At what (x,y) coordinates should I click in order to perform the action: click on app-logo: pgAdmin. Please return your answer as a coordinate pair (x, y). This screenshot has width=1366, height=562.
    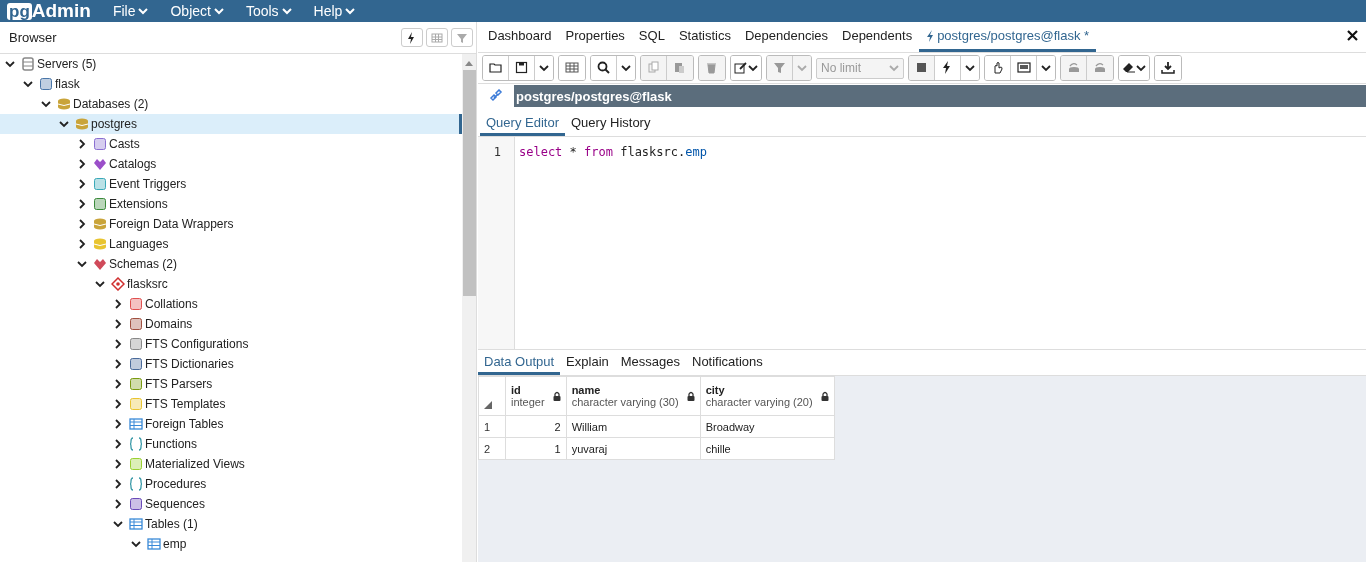
    Looking at the image, I should click on (49, 11).